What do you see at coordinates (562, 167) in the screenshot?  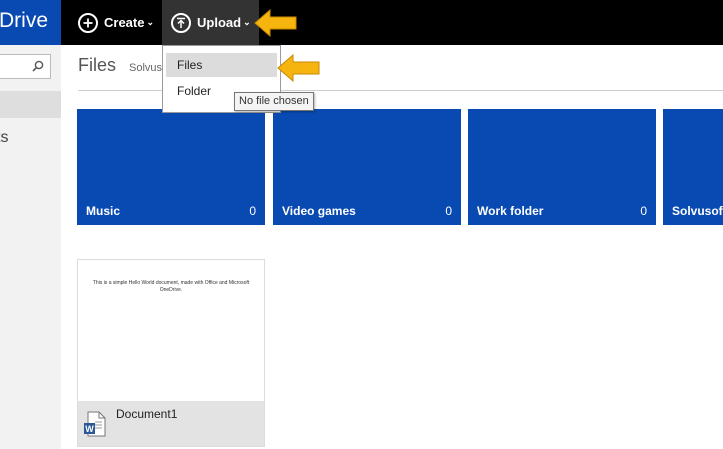 I see `folder-tile-work-folder: Work folder 0` at bounding box center [562, 167].